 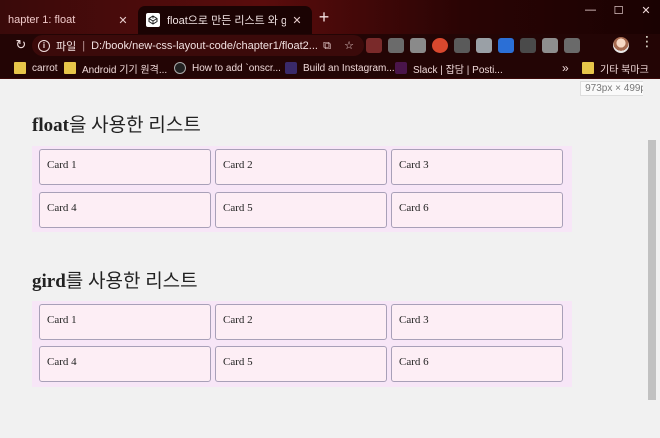 What do you see at coordinates (401, 68) in the screenshot?
I see `slack-icon` at bounding box center [401, 68].